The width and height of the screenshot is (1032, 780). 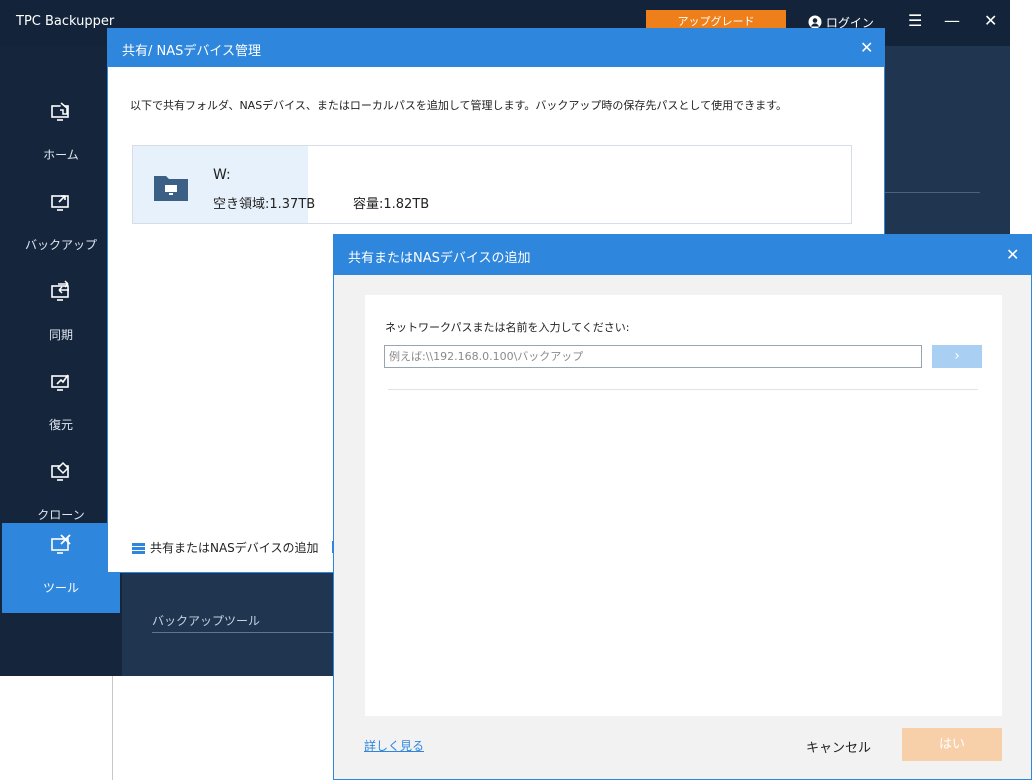 What do you see at coordinates (61, 568) in the screenshot?
I see `sidebar-item-tools: ツール` at bounding box center [61, 568].